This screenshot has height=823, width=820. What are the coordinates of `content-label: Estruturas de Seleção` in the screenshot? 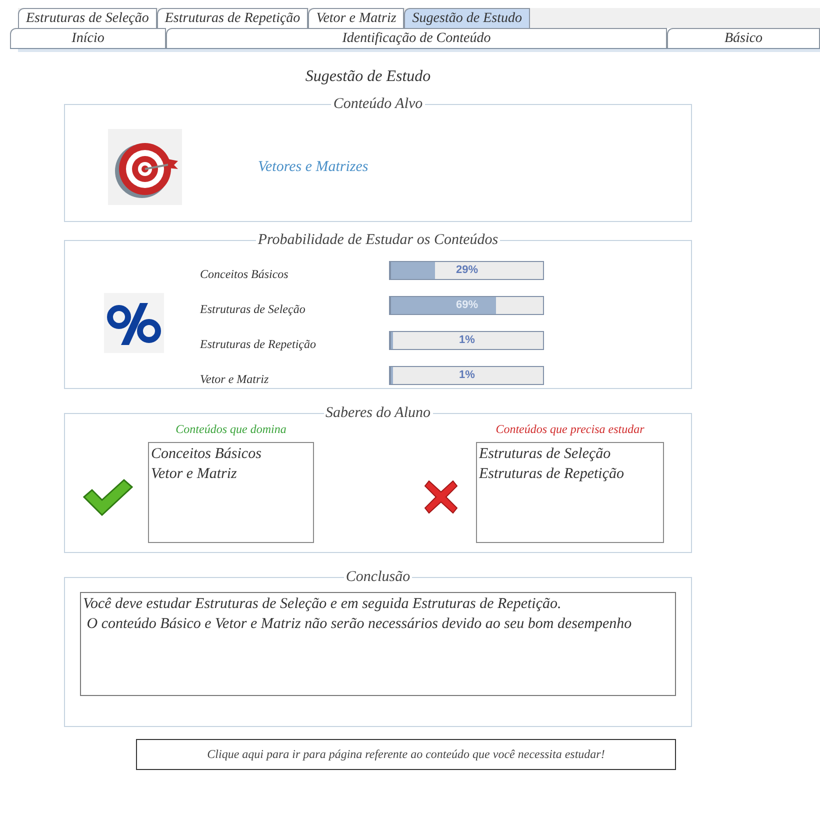 It's located at (253, 309).